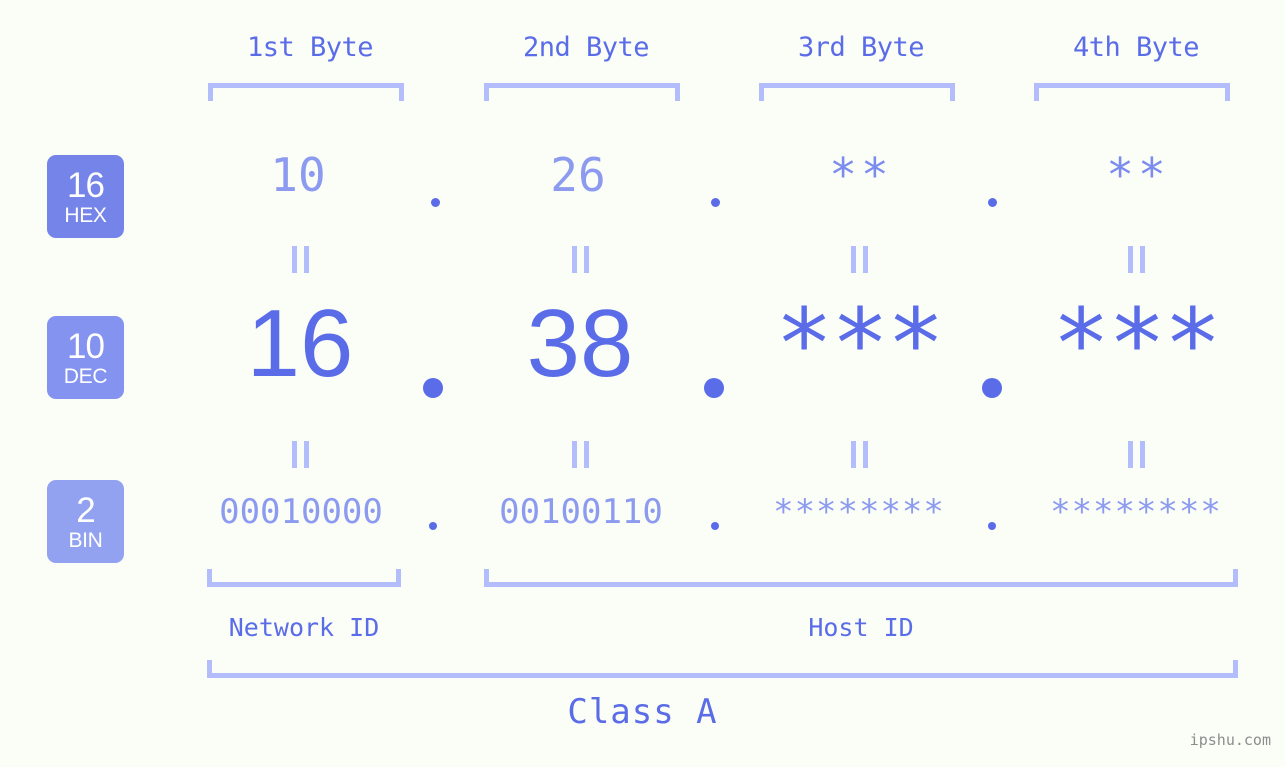 This screenshot has width=1285, height=767. What do you see at coordinates (722, 669) in the screenshot?
I see `class-bracket` at bounding box center [722, 669].